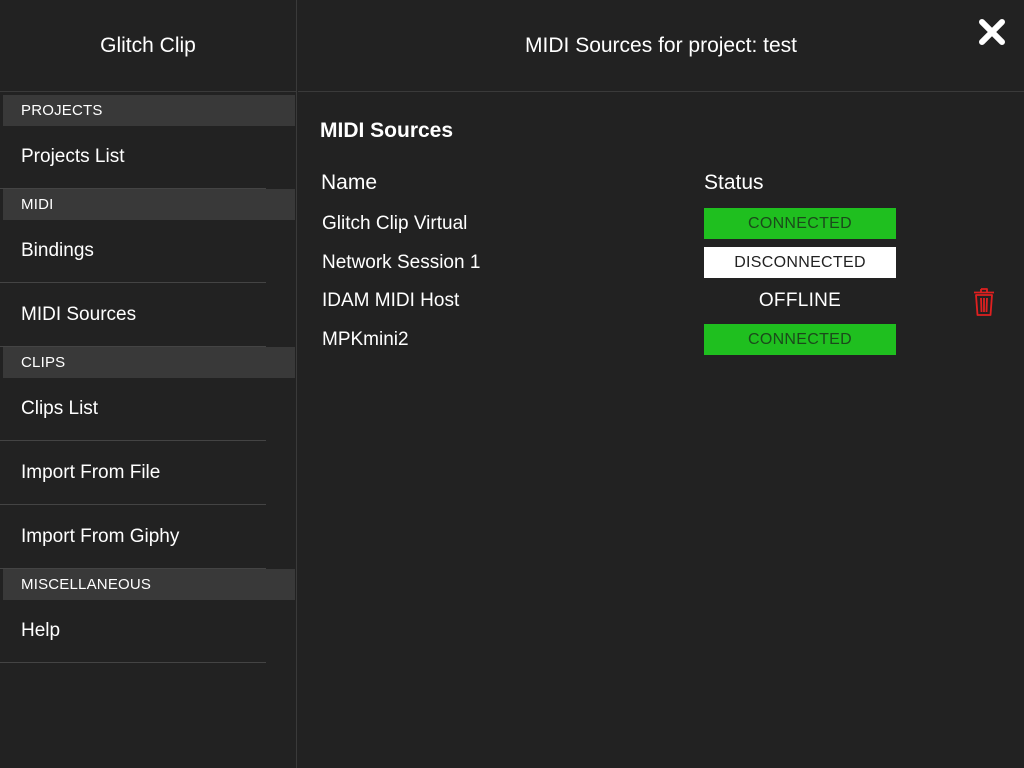  I want to click on trash-icon, so click(984, 301).